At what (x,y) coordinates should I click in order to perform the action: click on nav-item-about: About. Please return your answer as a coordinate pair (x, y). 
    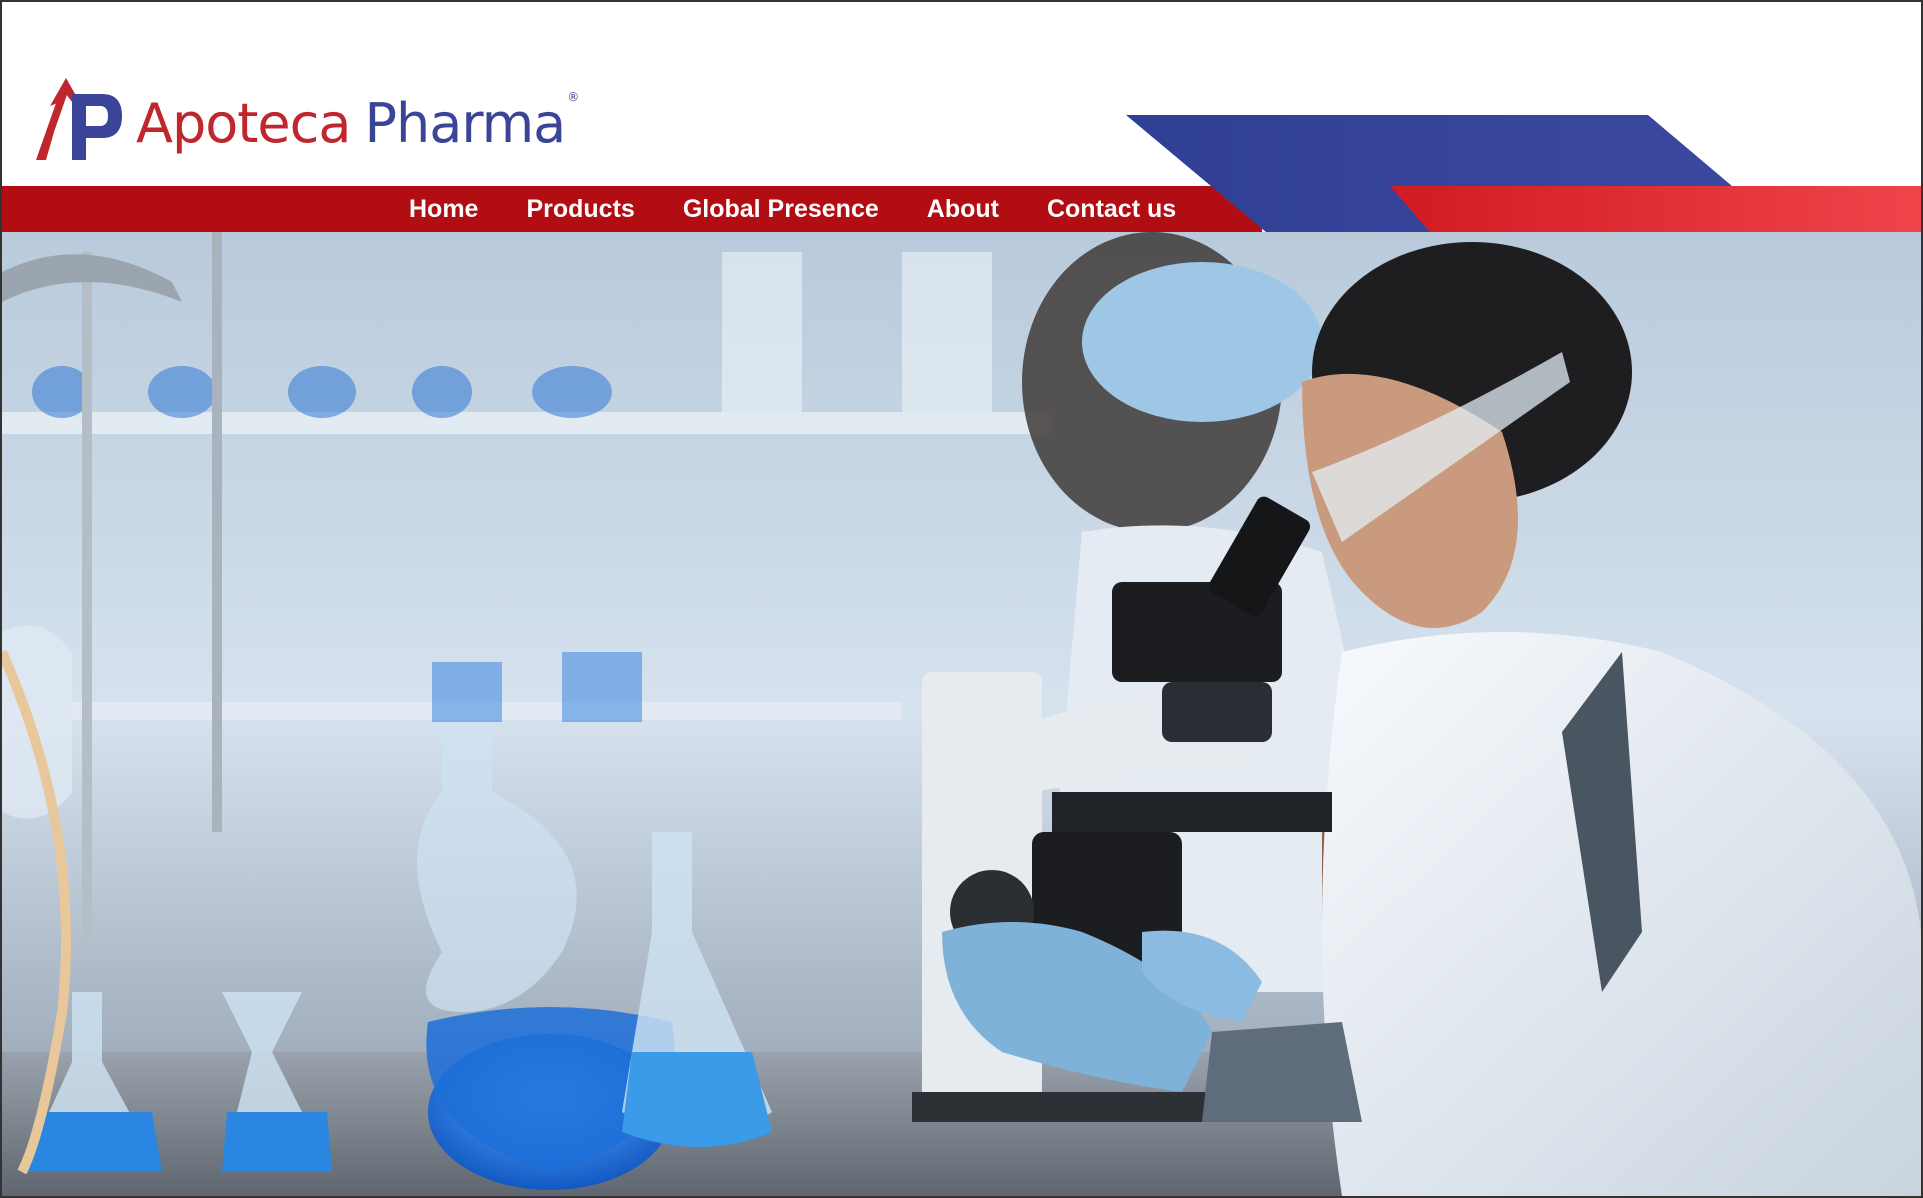
    Looking at the image, I should click on (963, 209).